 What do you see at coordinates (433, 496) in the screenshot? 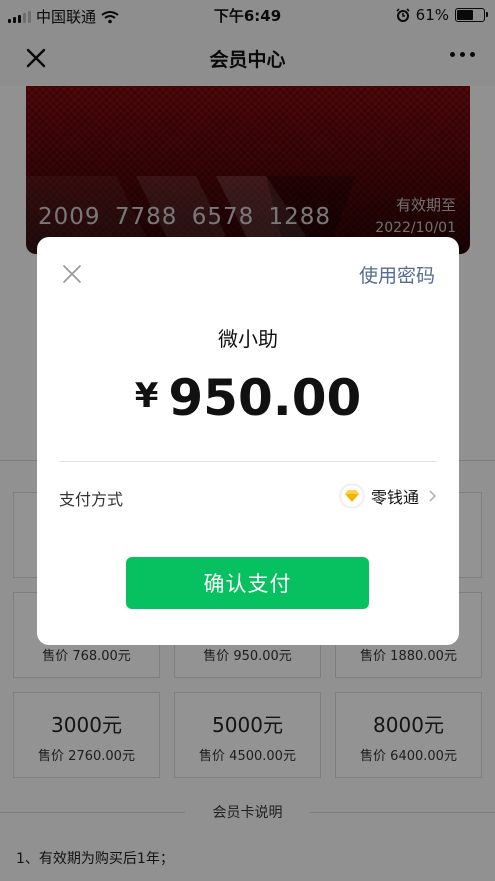
I see `chevron-right-icon` at bounding box center [433, 496].